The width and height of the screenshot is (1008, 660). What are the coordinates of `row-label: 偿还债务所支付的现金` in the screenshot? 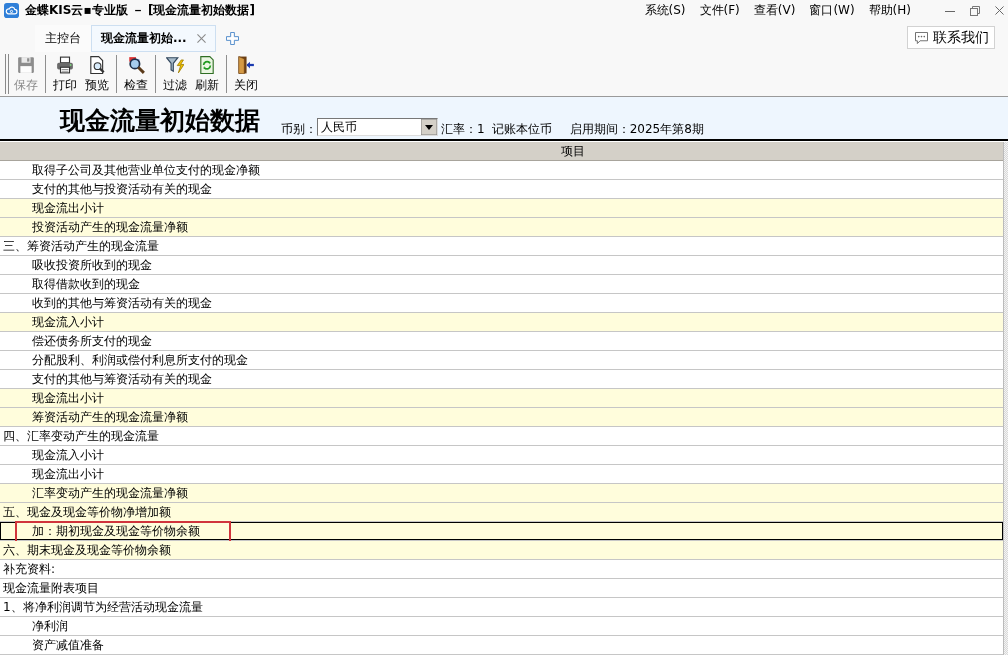 It's located at (92, 341).